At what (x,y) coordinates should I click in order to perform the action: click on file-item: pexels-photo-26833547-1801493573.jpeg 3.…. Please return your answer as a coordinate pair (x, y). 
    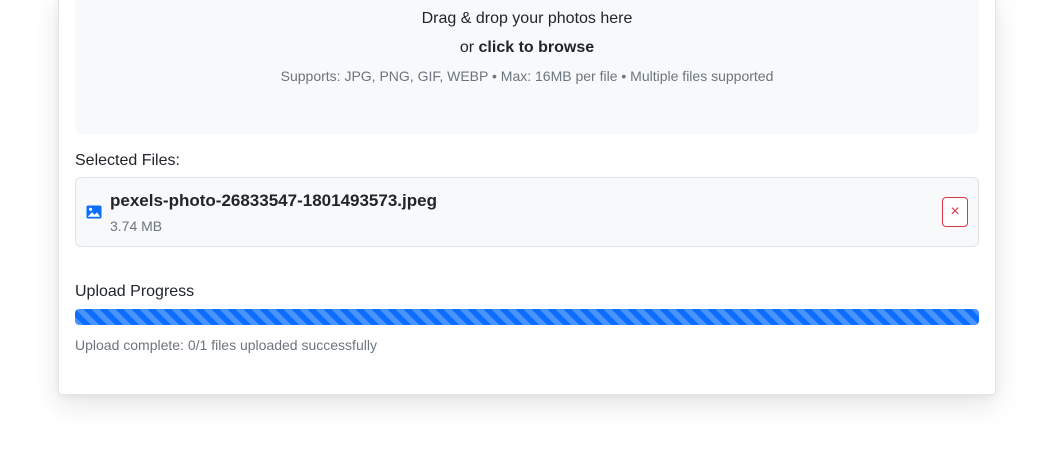
    Looking at the image, I should click on (527, 212).